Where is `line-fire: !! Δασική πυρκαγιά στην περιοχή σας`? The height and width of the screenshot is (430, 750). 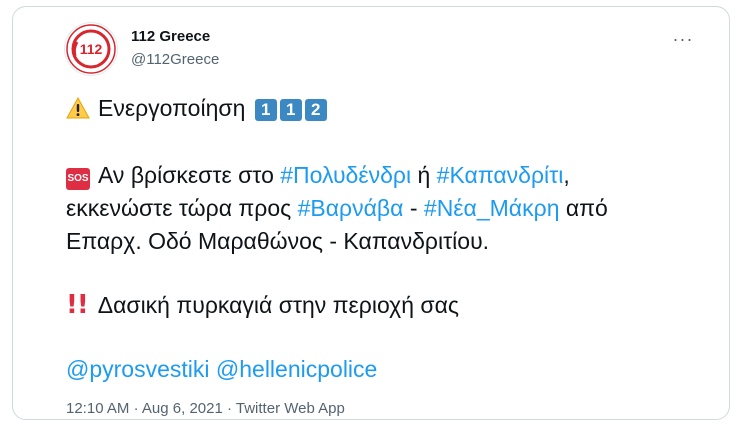
line-fire: !! Δασική πυρκαγιά στην περιοχή σας is located at coordinates (386, 305).